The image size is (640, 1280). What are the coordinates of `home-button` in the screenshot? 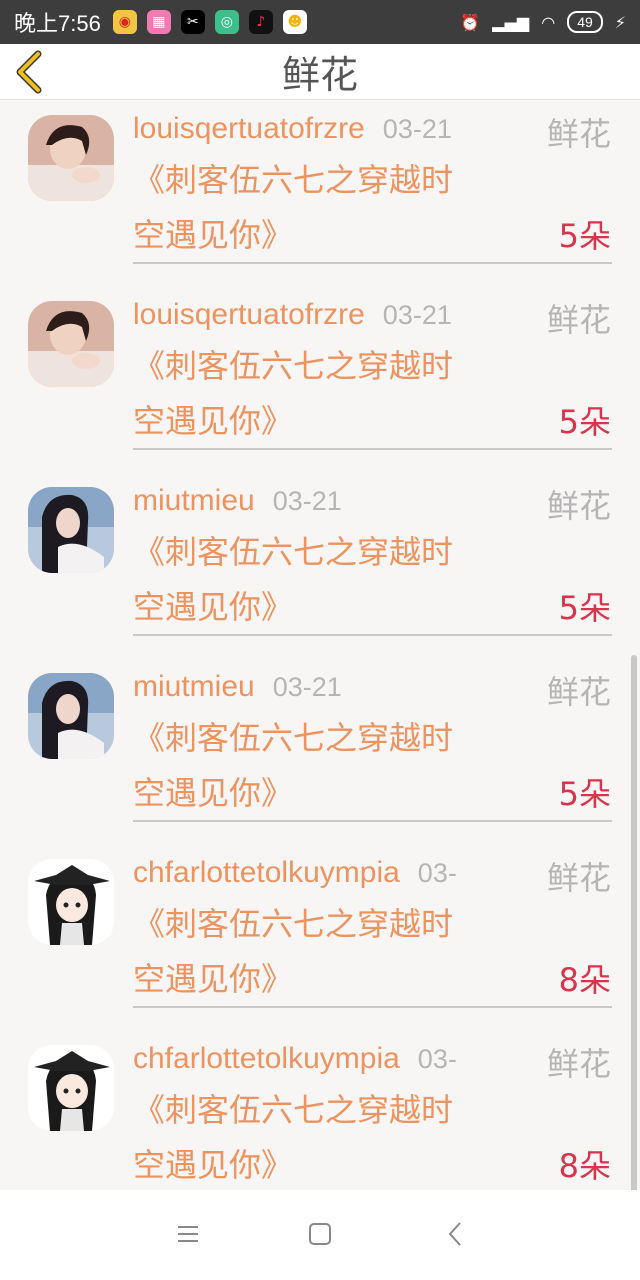 It's located at (320, 1234).